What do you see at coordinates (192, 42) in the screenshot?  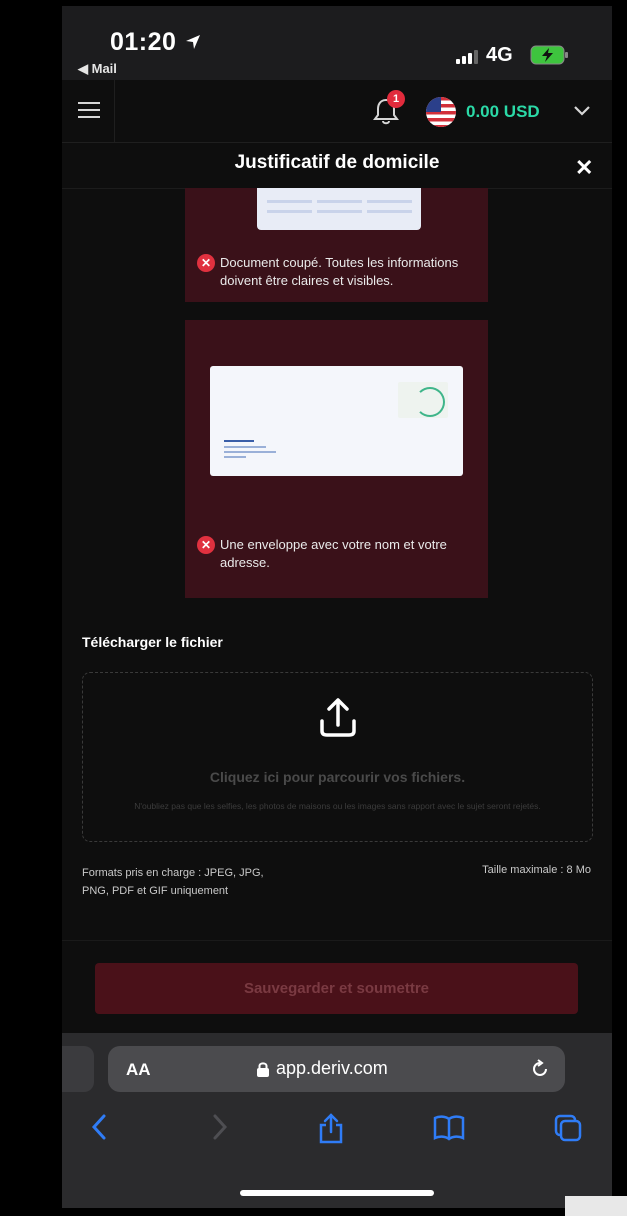 I see `location-arrow-icon` at bounding box center [192, 42].